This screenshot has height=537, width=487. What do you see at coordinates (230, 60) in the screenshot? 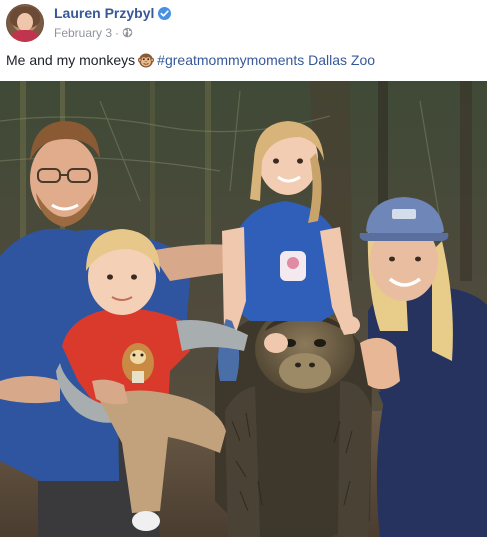
I see `hashtag-link: #greatmommymoments` at bounding box center [230, 60].